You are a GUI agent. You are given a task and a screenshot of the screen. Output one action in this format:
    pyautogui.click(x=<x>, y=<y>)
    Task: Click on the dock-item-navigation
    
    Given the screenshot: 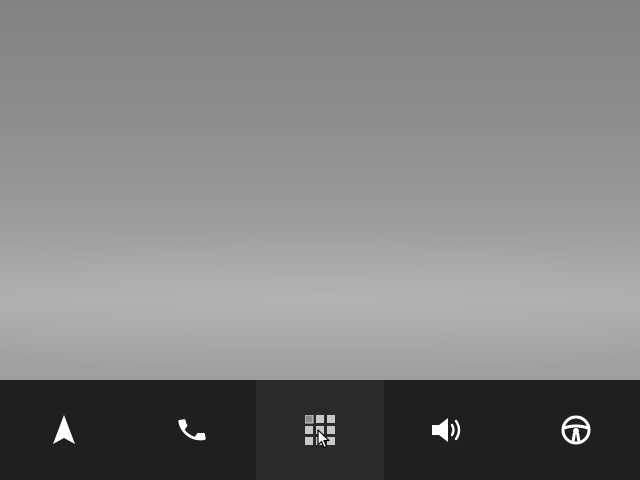 What is the action you would take?
    pyautogui.click(x=64, y=430)
    